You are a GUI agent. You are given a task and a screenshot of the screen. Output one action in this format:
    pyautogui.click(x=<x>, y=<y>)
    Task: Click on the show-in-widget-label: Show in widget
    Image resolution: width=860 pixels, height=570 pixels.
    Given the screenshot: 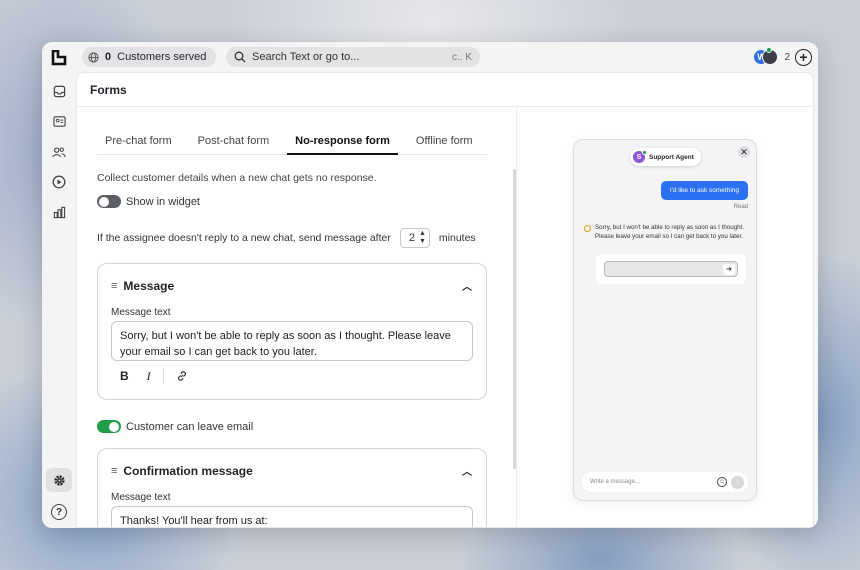 What is the action you would take?
    pyautogui.click(x=163, y=201)
    